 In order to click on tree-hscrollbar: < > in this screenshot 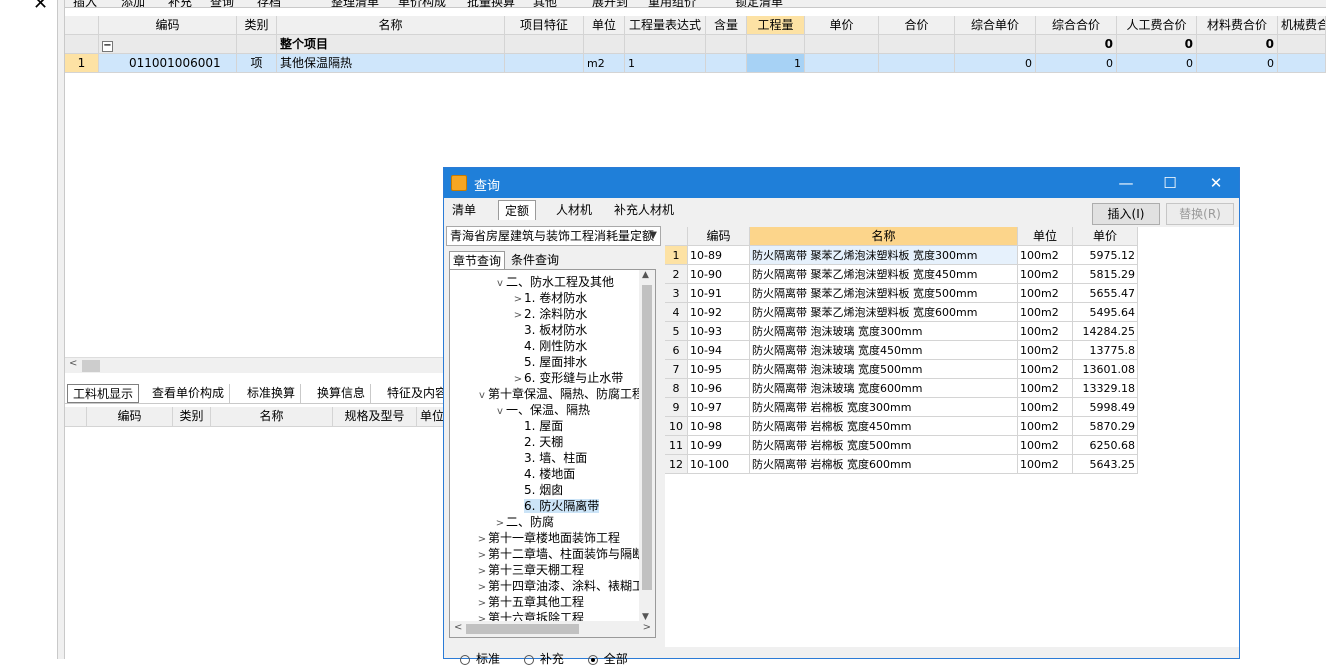, I will do `click(552, 629)`.